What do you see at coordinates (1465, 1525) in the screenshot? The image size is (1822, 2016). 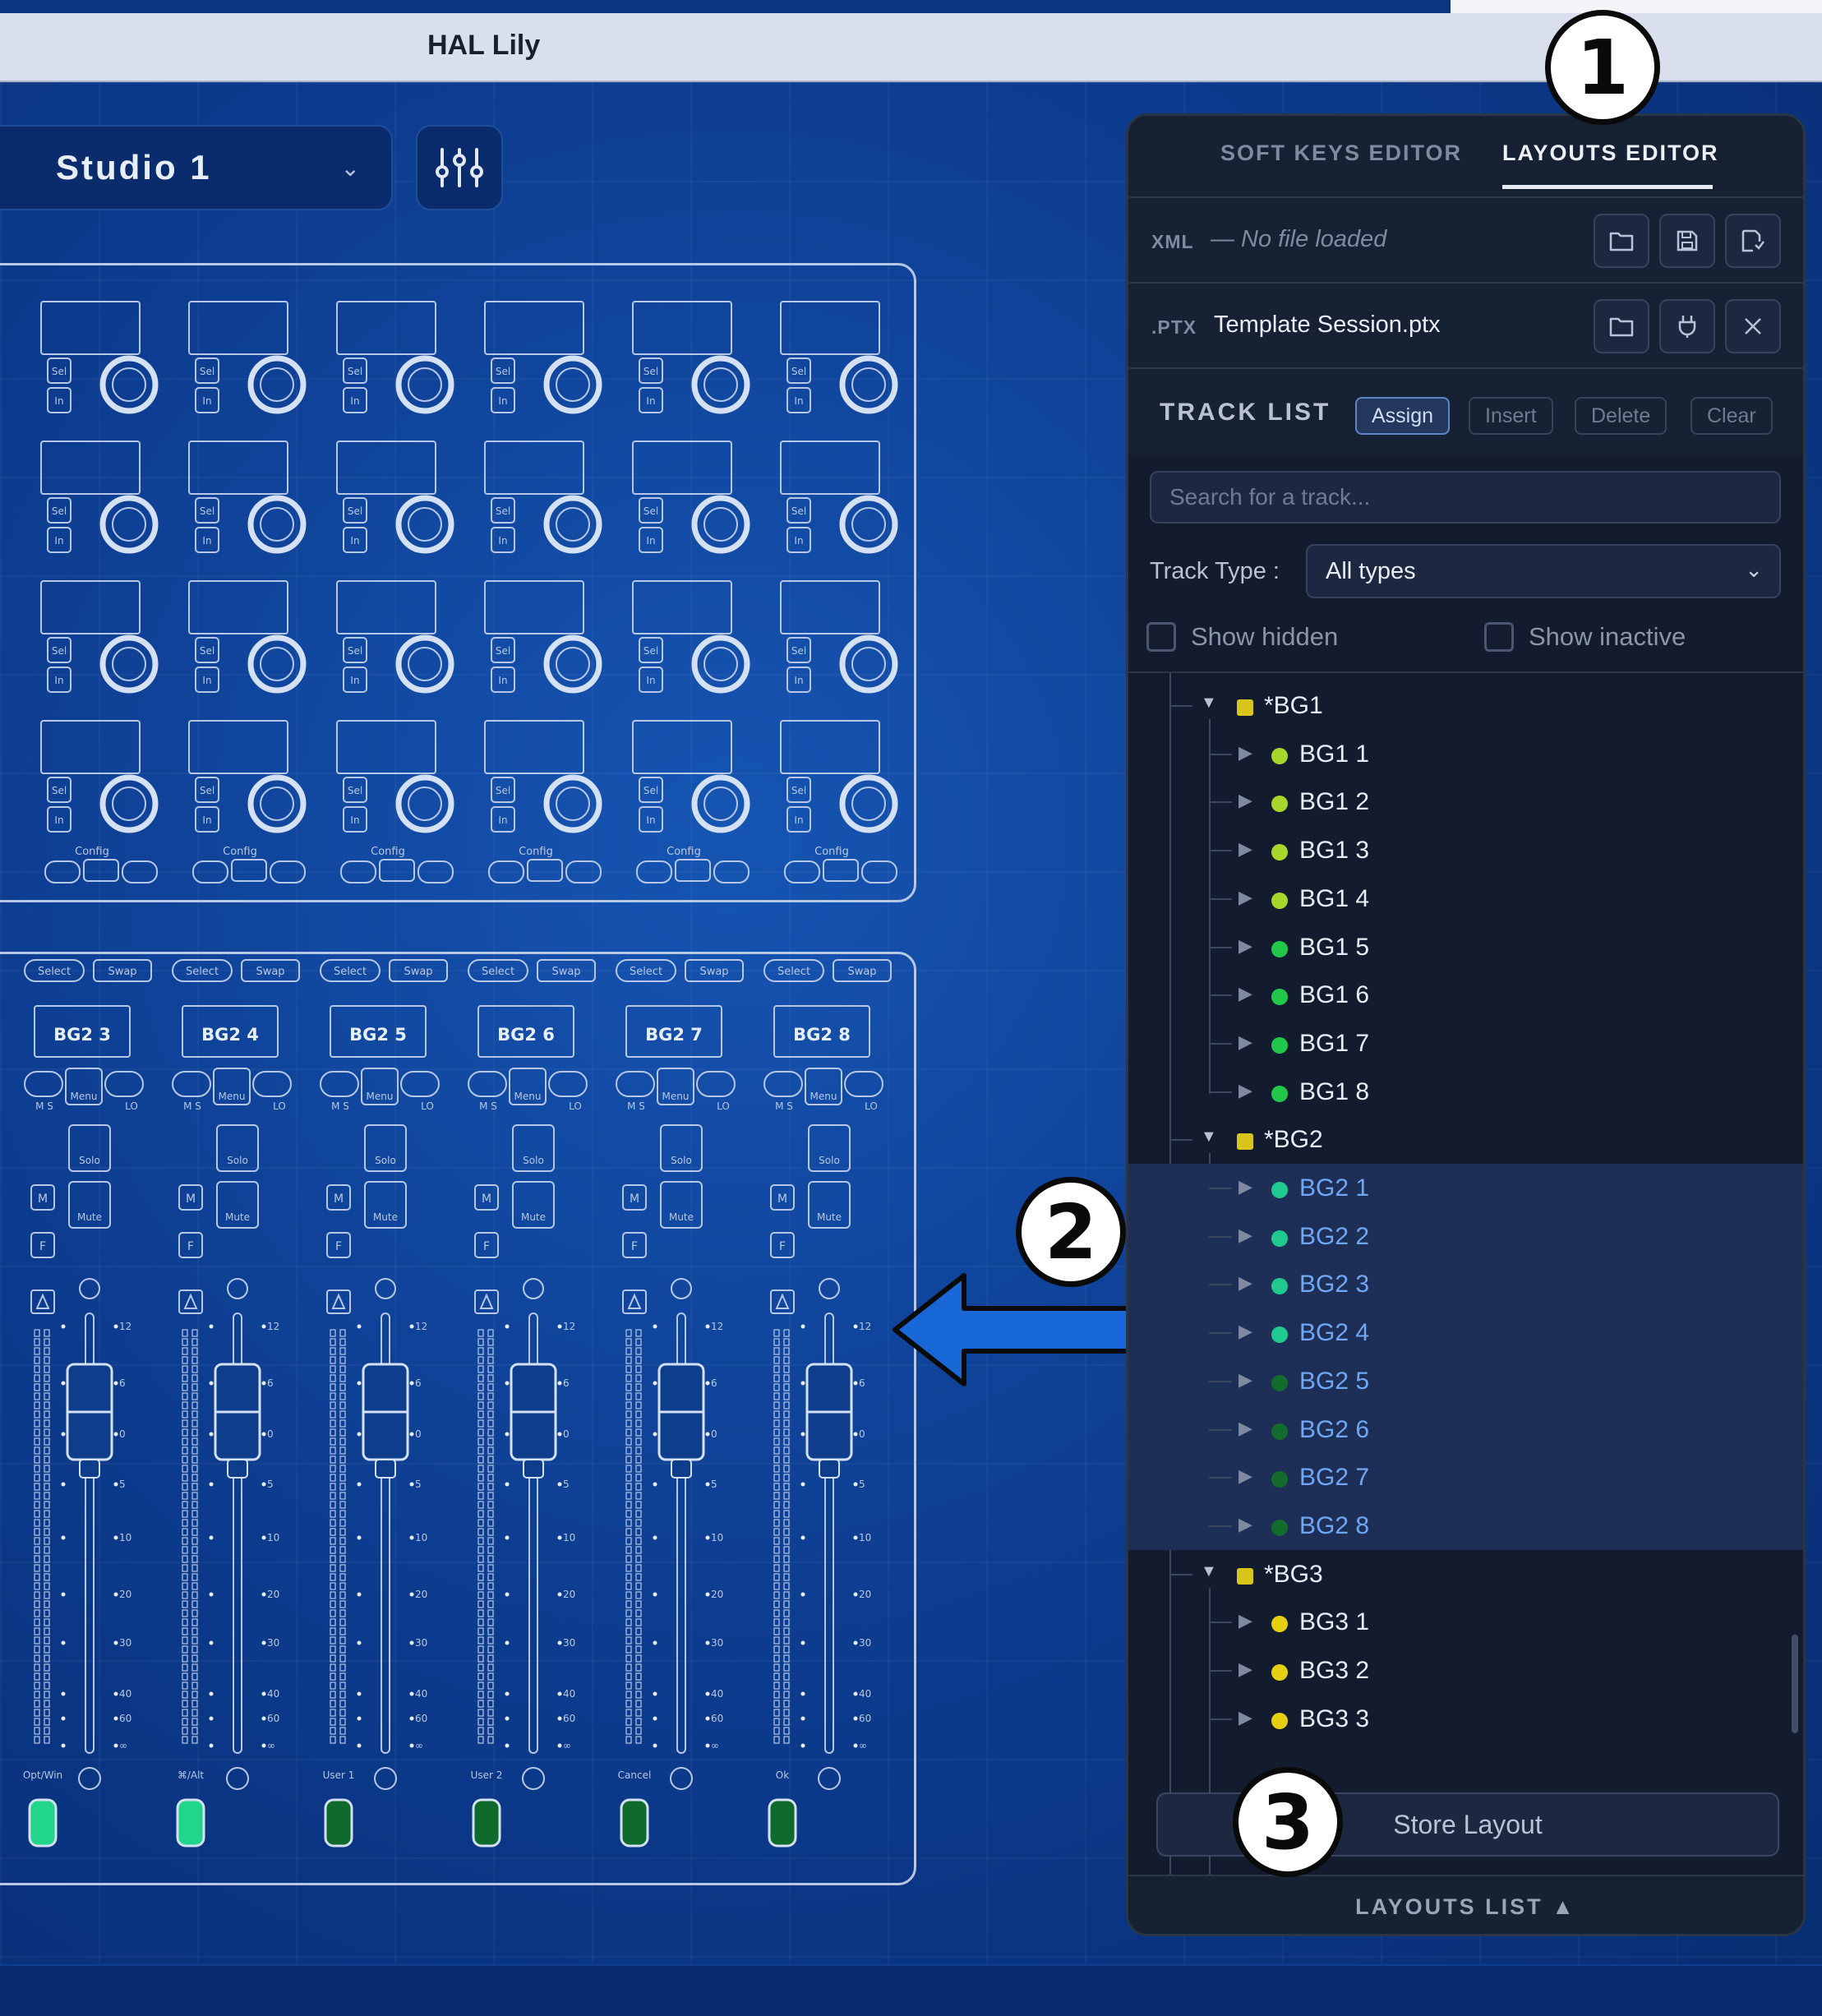 I see `tree-track-row: ▶ BG2 8` at bounding box center [1465, 1525].